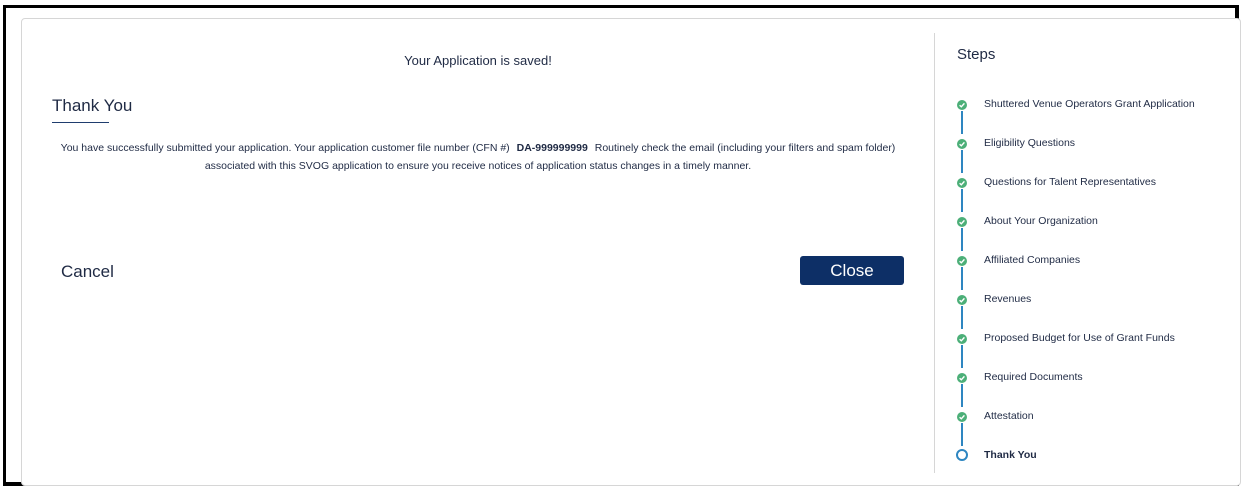 The height and width of the screenshot is (491, 1245). What do you see at coordinates (1097, 348) in the screenshot?
I see `step-item: Proposed Budget for Use of Grant Funds` at bounding box center [1097, 348].